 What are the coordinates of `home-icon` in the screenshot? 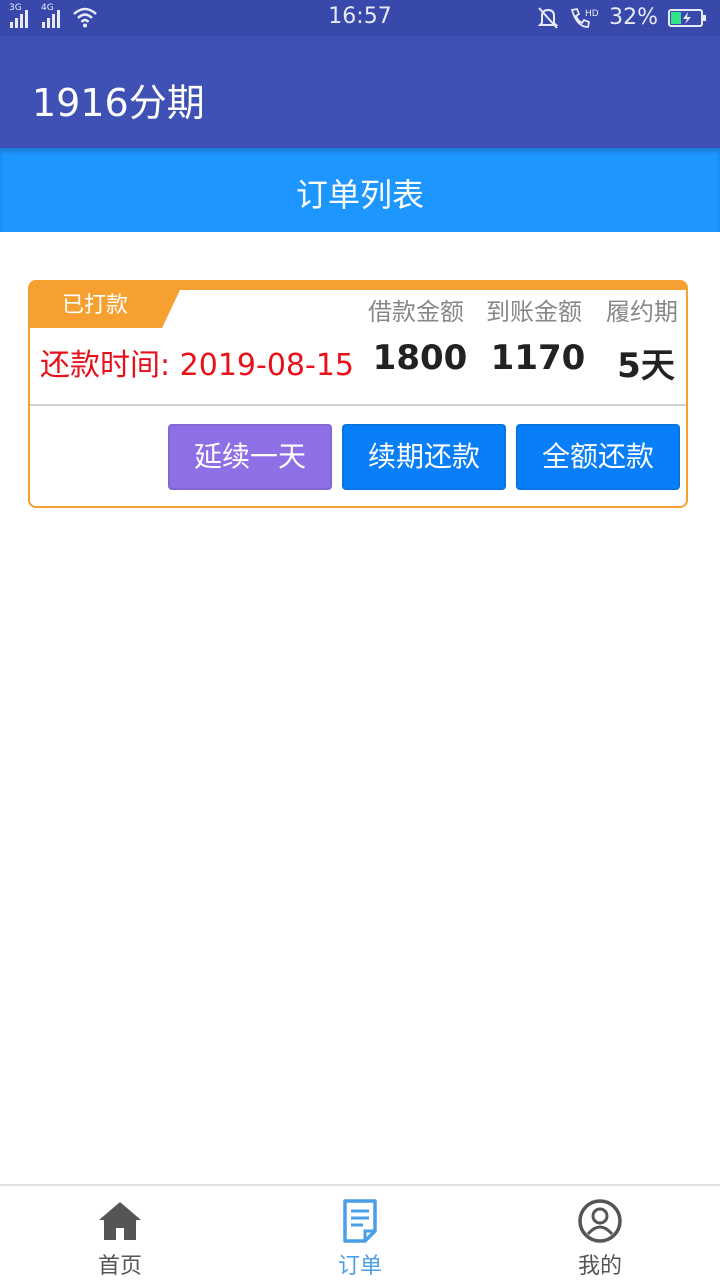 It's located at (120, 1221).